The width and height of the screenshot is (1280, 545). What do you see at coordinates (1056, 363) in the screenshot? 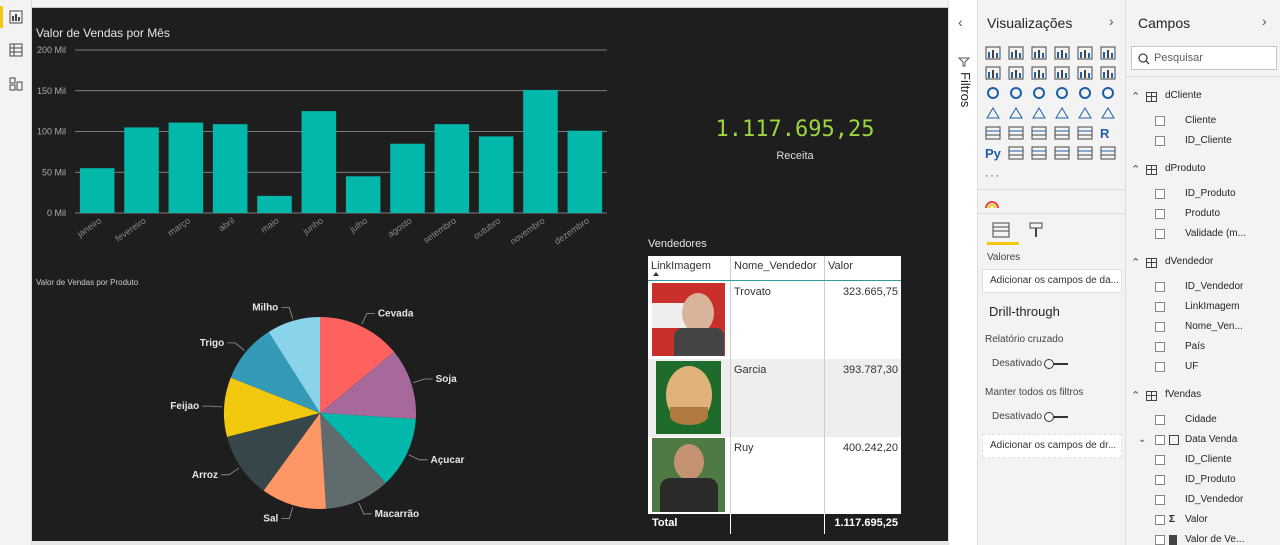
I see `cross-report-toggle` at bounding box center [1056, 363].